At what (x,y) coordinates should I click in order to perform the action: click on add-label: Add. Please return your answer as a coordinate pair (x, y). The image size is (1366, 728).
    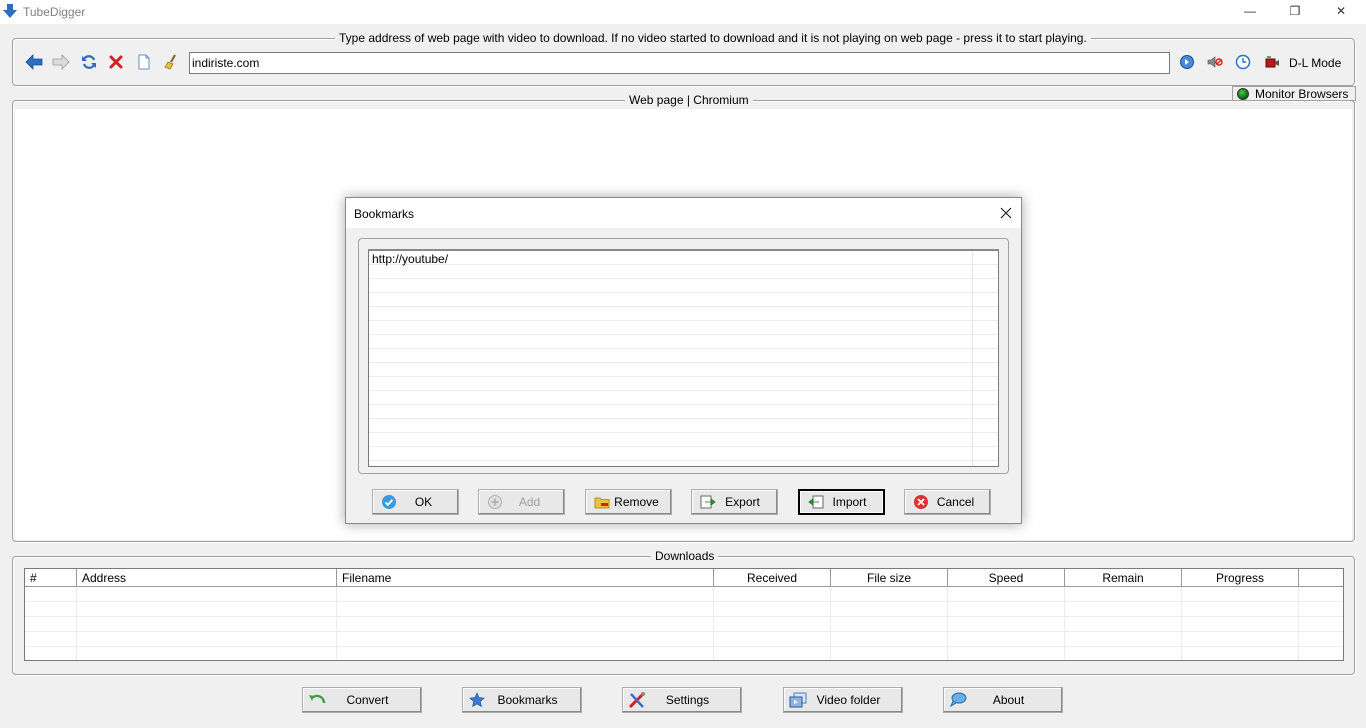
    Looking at the image, I should click on (529, 502).